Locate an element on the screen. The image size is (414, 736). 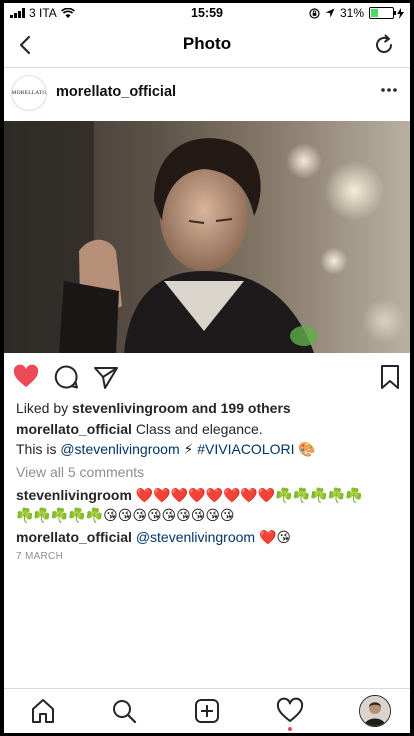
profile-avatar-icon is located at coordinates (375, 711).